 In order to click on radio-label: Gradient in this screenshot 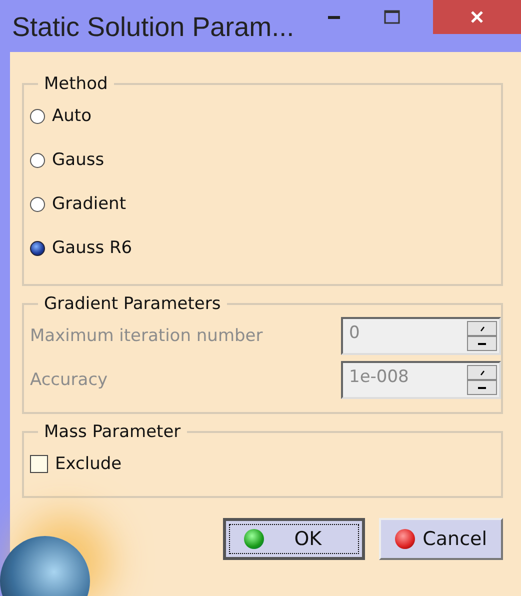, I will do `click(89, 204)`.